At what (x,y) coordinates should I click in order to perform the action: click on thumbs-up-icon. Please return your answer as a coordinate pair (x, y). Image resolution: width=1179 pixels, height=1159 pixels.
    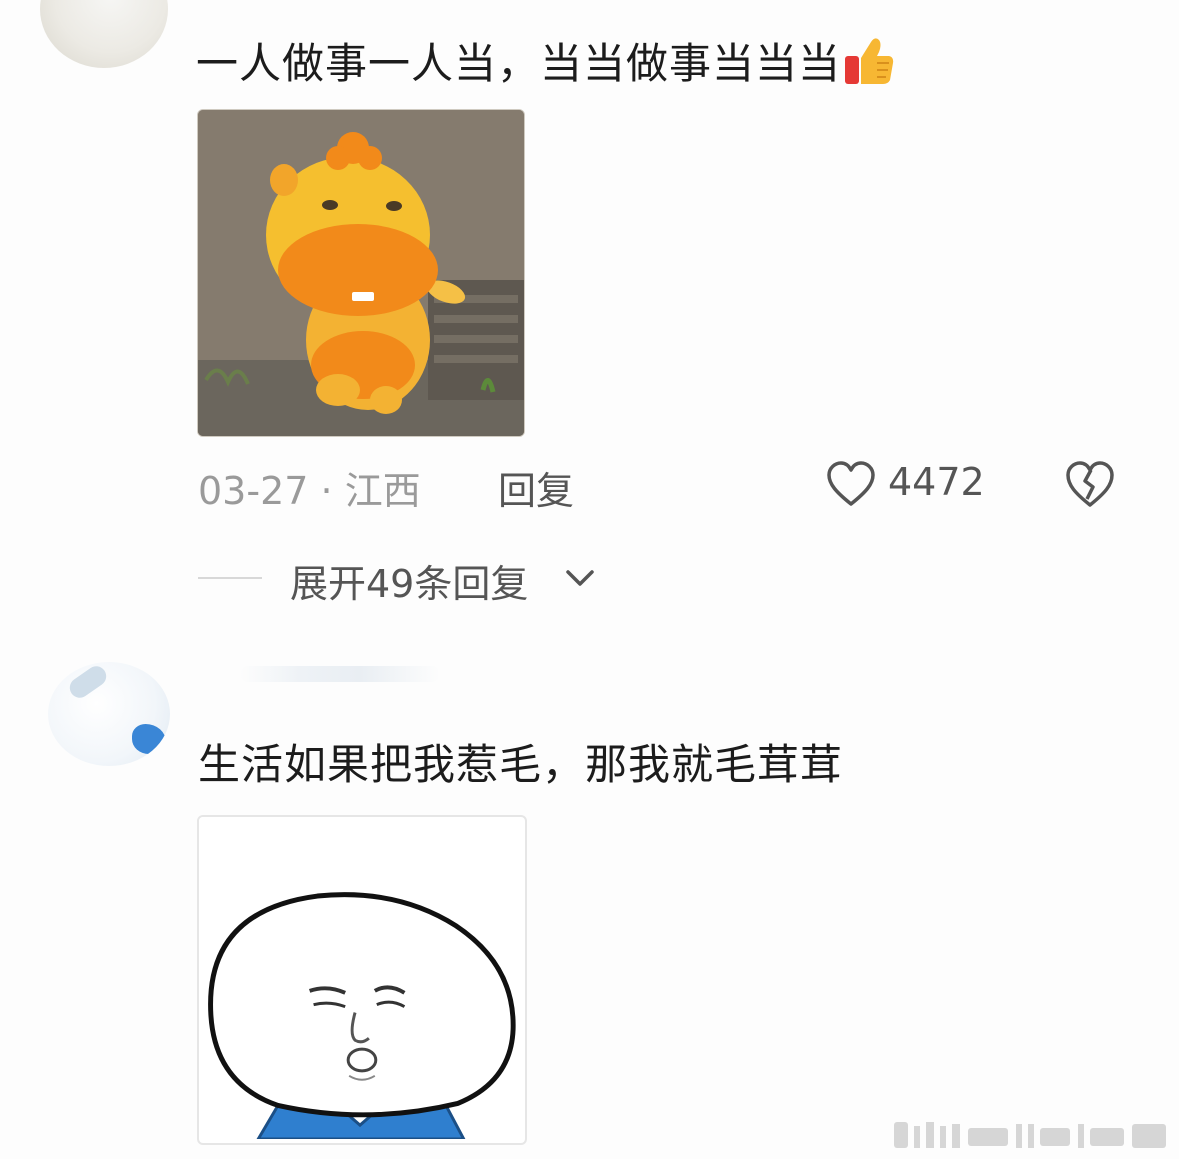
    Looking at the image, I should click on (868, 61).